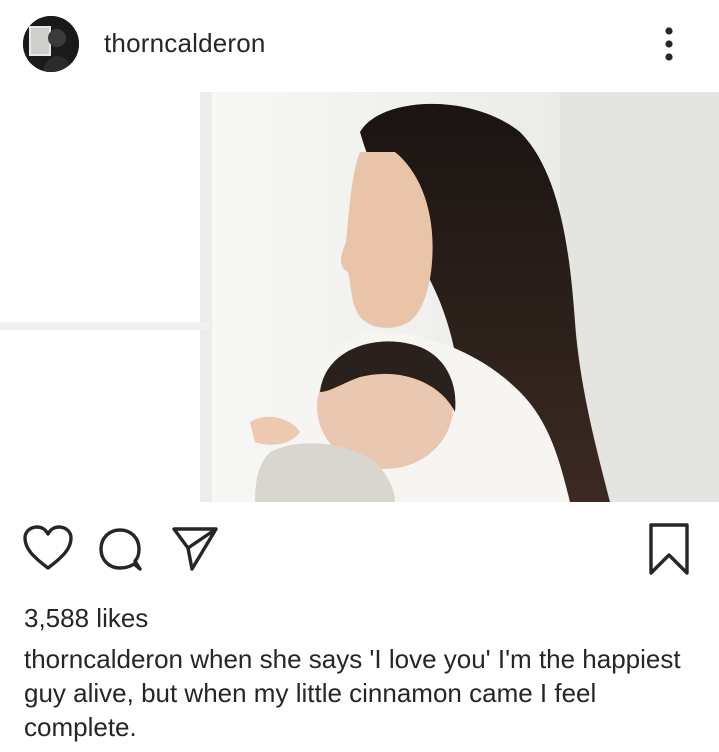 This screenshot has height=752, width=719. I want to click on avatar-image, so click(51, 44).